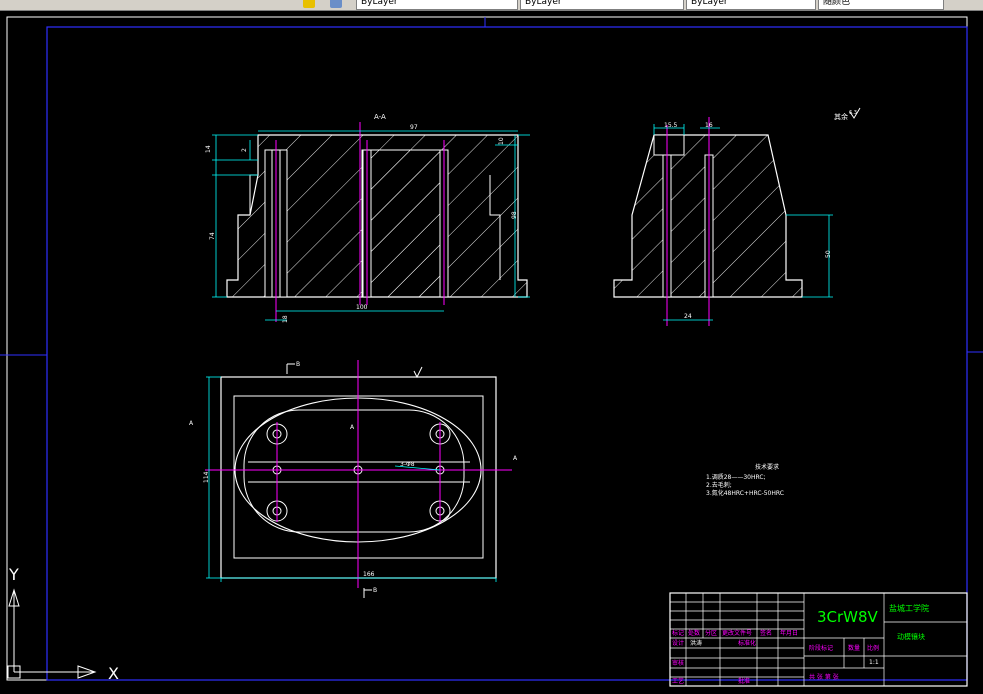 The height and width of the screenshot is (694, 983). What do you see at coordinates (437, 5) in the screenshot?
I see `color-combo: ByLayer` at bounding box center [437, 5].